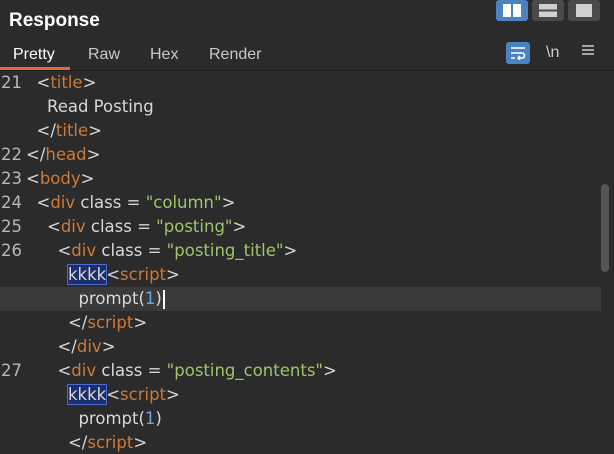  I want to click on attr-value: "posting_title", so click(225, 250).